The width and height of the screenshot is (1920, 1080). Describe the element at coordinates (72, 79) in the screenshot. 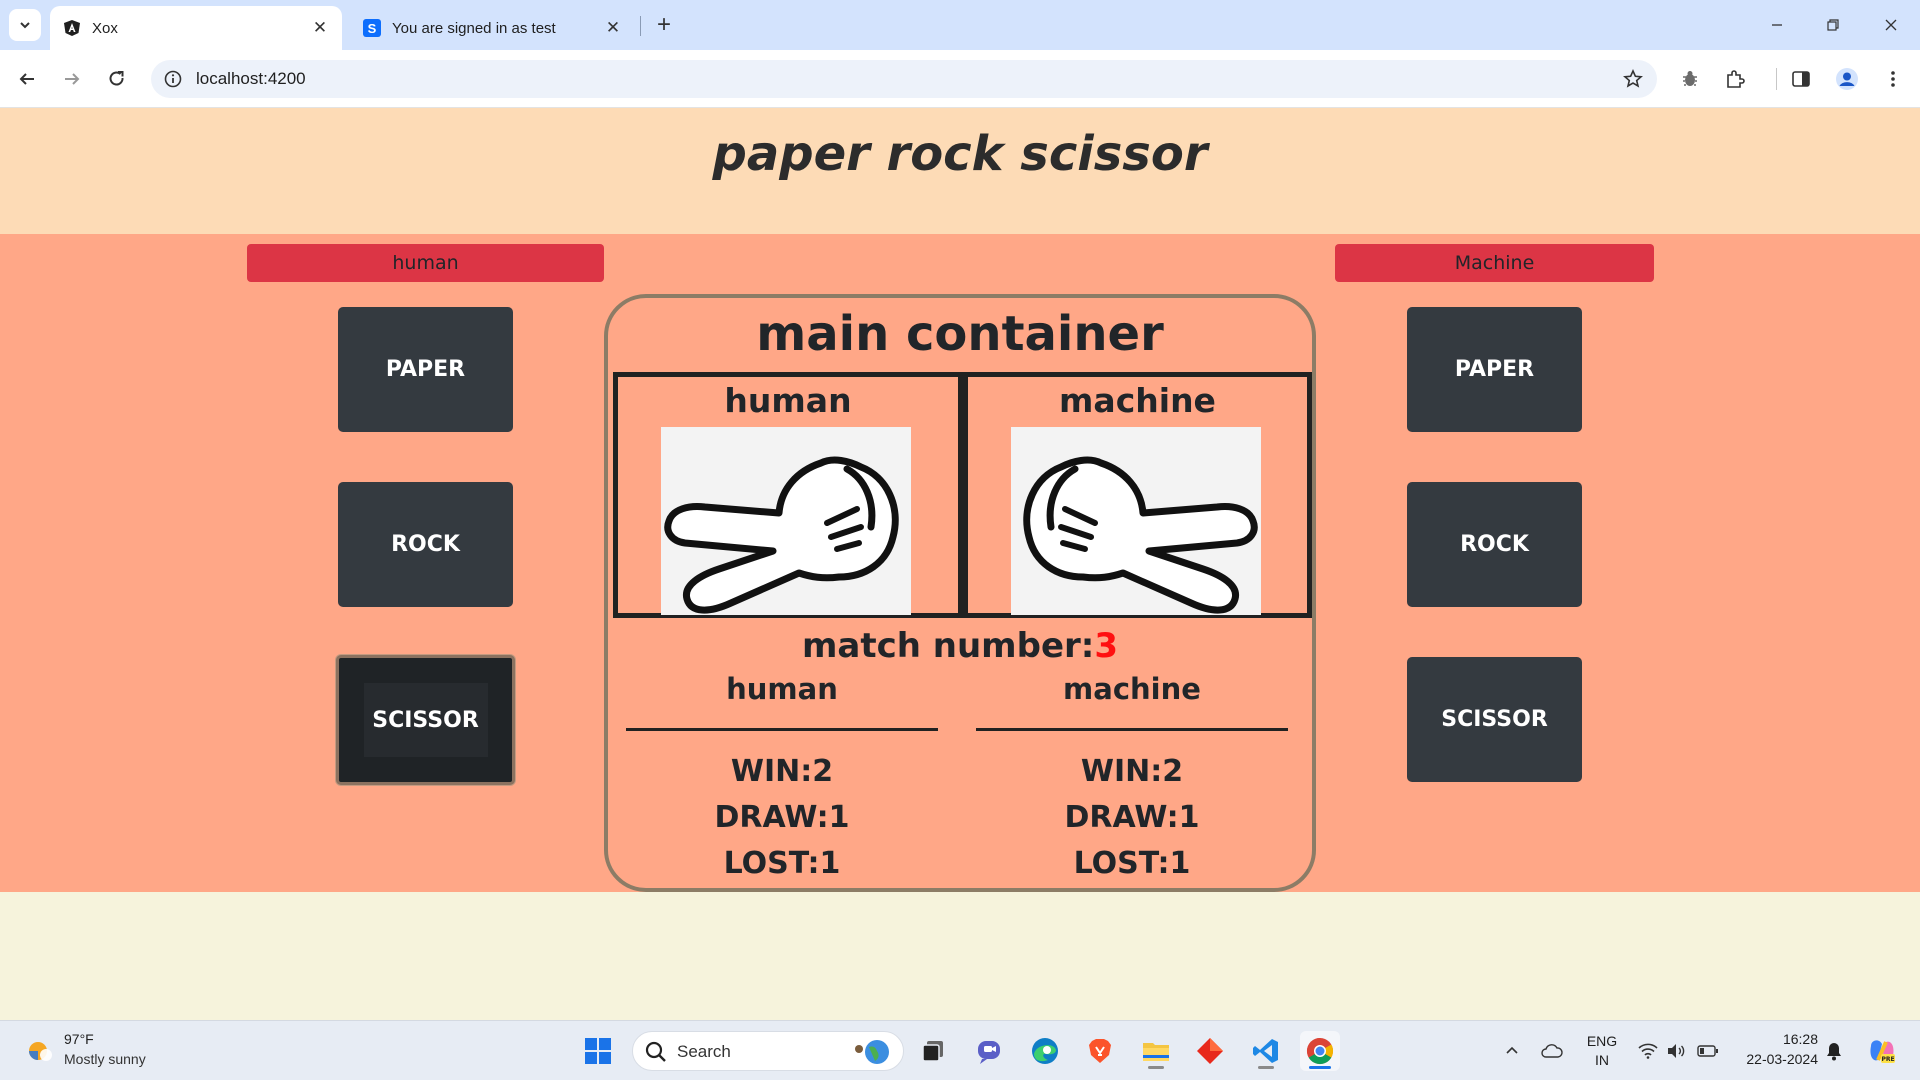

I see `forward-button` at that location.